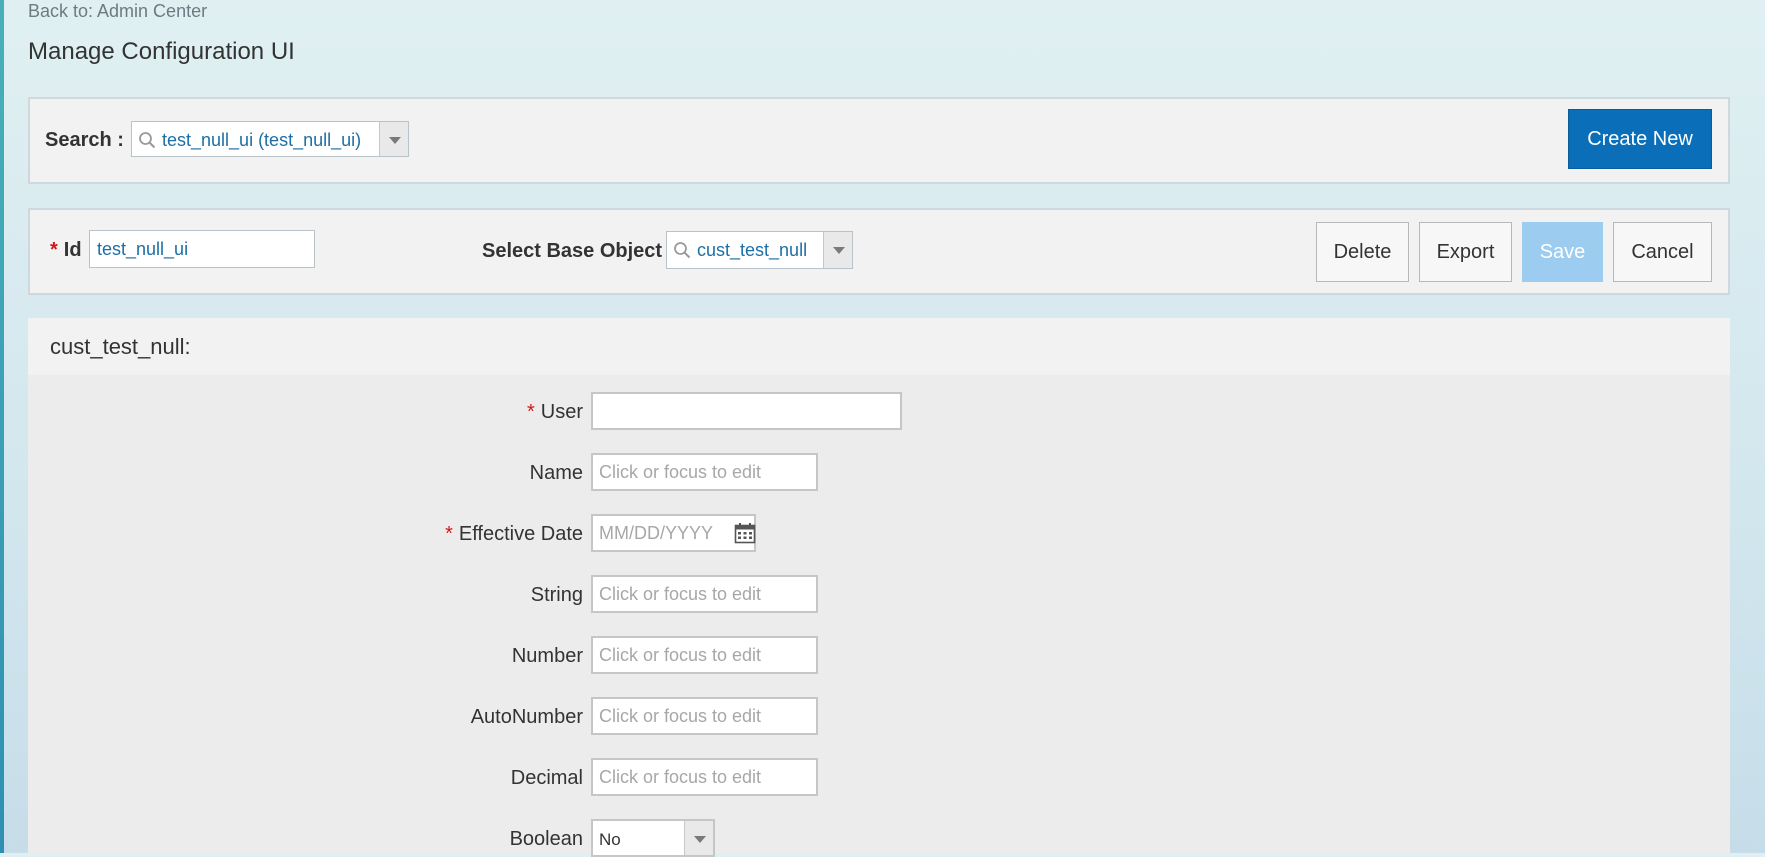 This screenshot has height=857, width=1765. Describe the element at coordinates (556, 473) in the screenshot. I see `name-label: Name` at that location.